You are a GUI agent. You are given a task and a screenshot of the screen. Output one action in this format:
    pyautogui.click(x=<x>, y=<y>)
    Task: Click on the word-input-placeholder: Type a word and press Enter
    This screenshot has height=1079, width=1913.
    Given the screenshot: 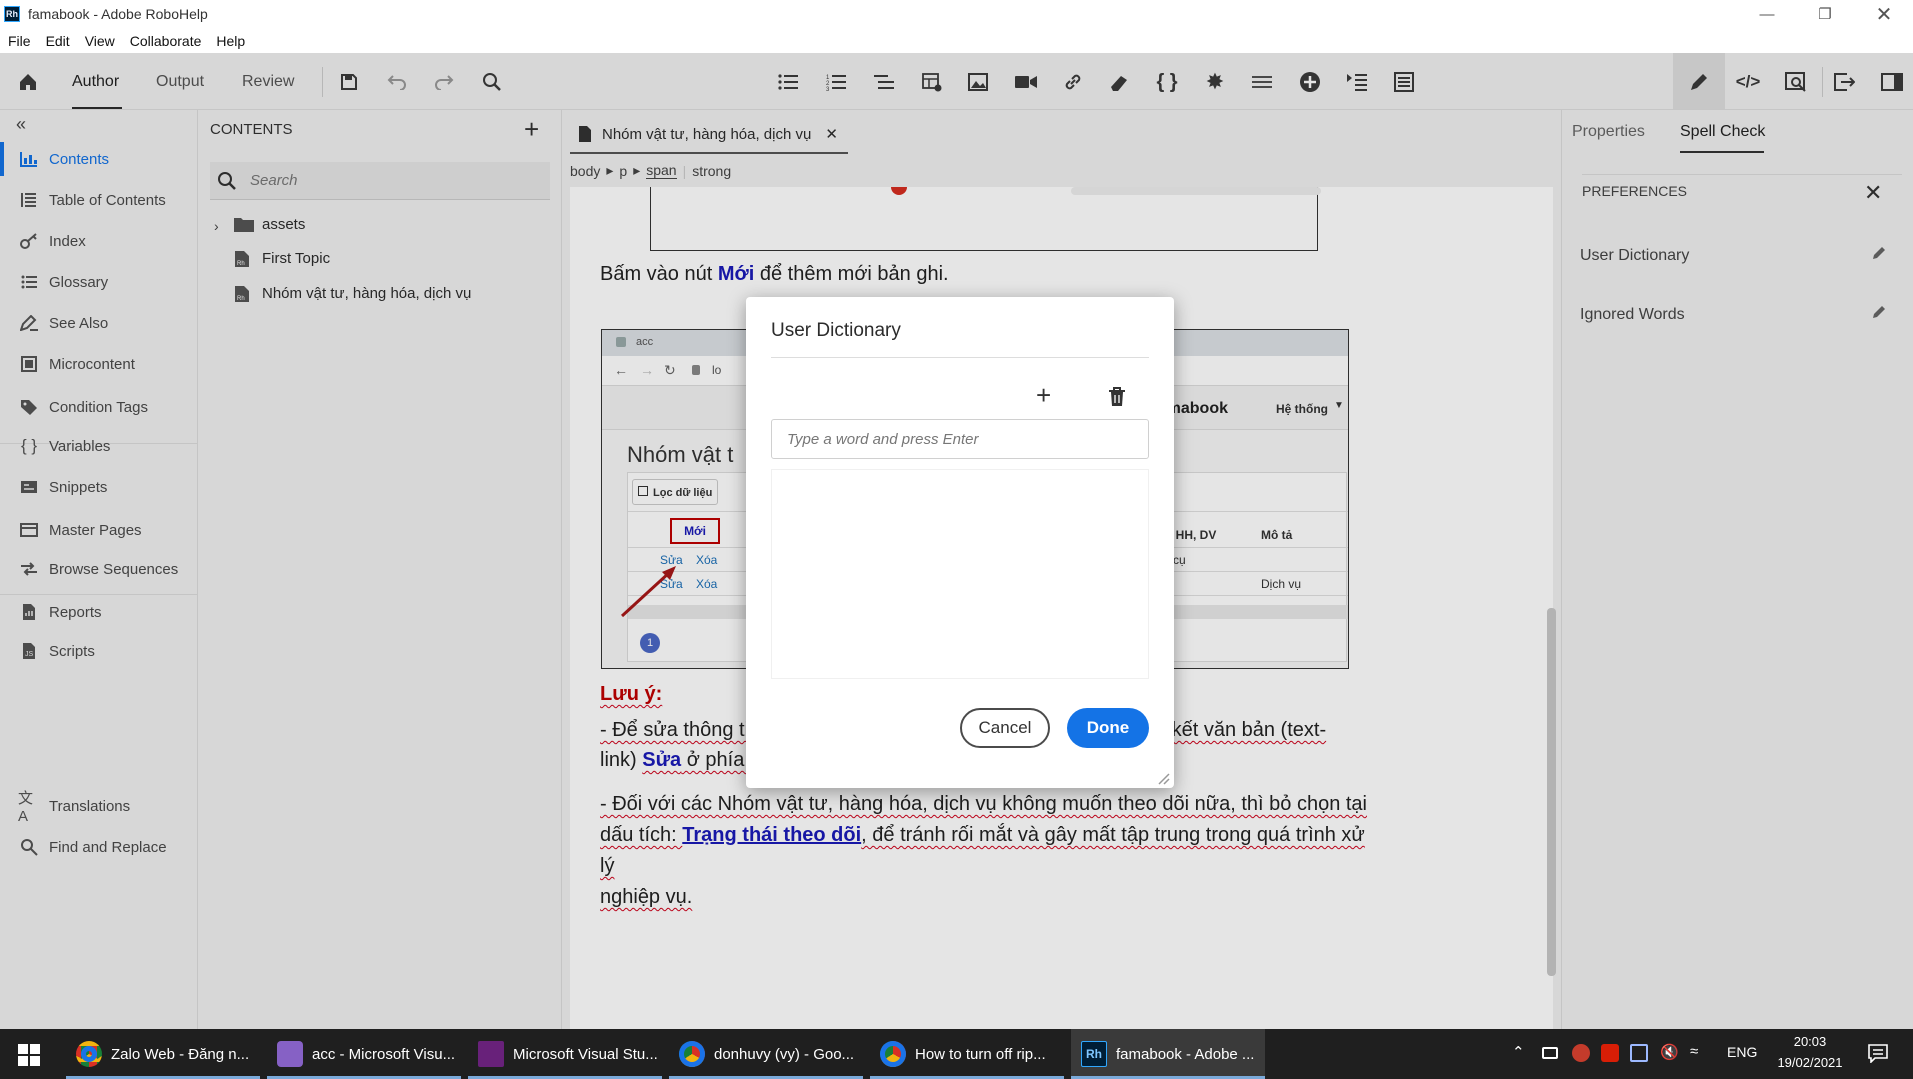 What is the action you would take?
    pyautogui.click(x=883, y=439)
    